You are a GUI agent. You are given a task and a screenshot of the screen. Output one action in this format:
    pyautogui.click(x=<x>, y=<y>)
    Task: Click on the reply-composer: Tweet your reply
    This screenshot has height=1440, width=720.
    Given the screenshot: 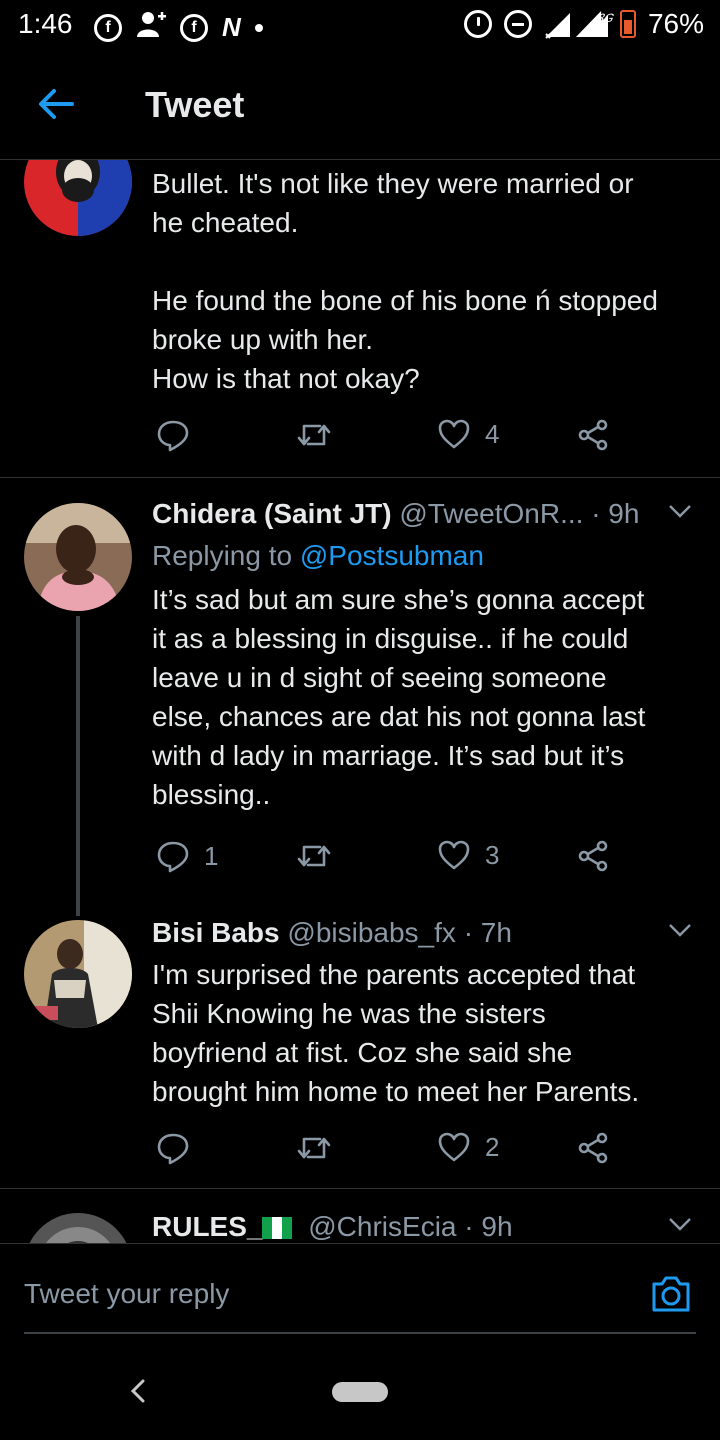 What is the action you would take?
    pyautogui.click(x=360, y=1289)
    